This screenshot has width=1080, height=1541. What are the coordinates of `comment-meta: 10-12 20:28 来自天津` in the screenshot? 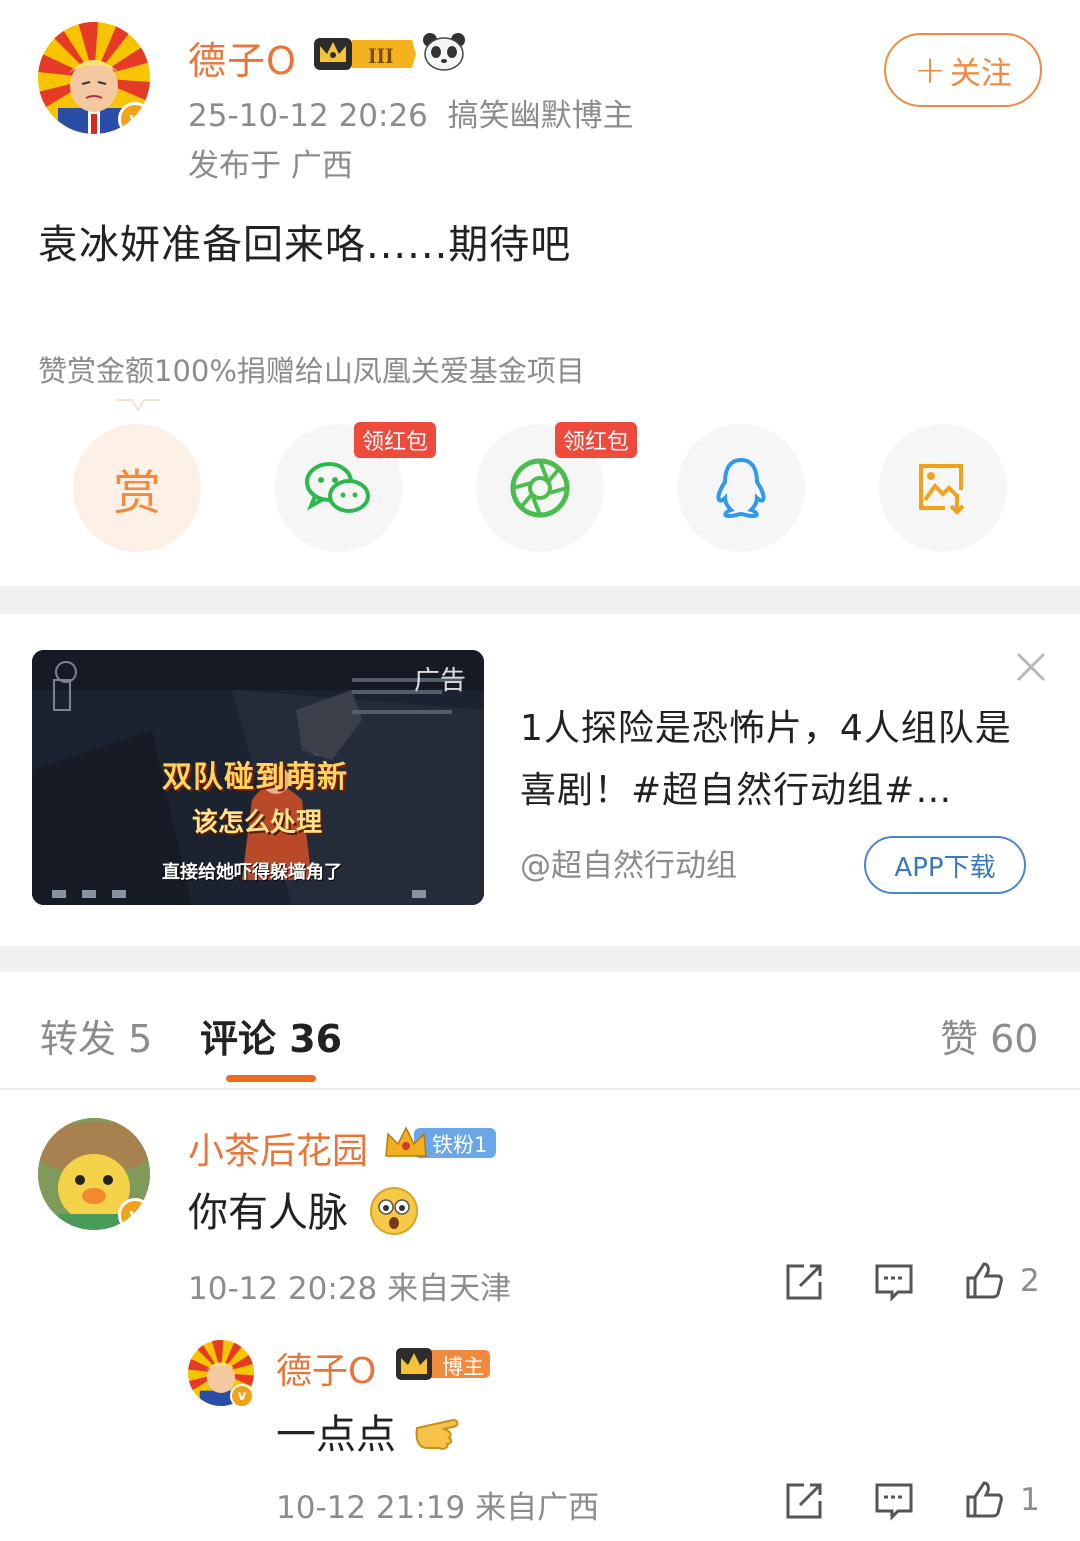 It's located at (350, 1289).